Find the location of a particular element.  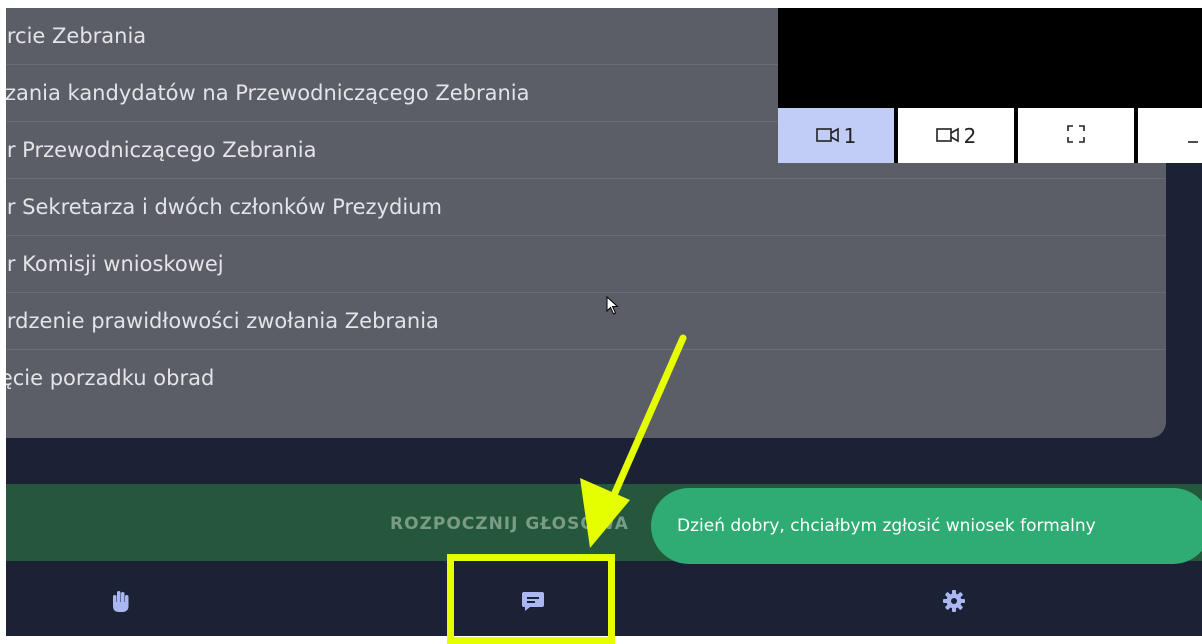

mouse-cursor-icon is located at coordinates (613, 308).